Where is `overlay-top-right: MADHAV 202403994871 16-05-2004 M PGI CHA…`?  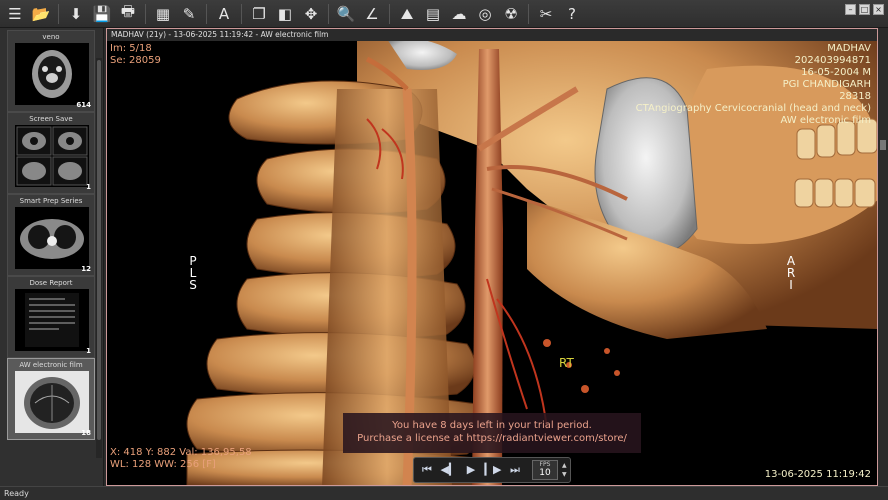
overlay-top-right: MADHAV 202403994871 16-05-2004 M PGI CHA… is located at coordinates (753, 85).